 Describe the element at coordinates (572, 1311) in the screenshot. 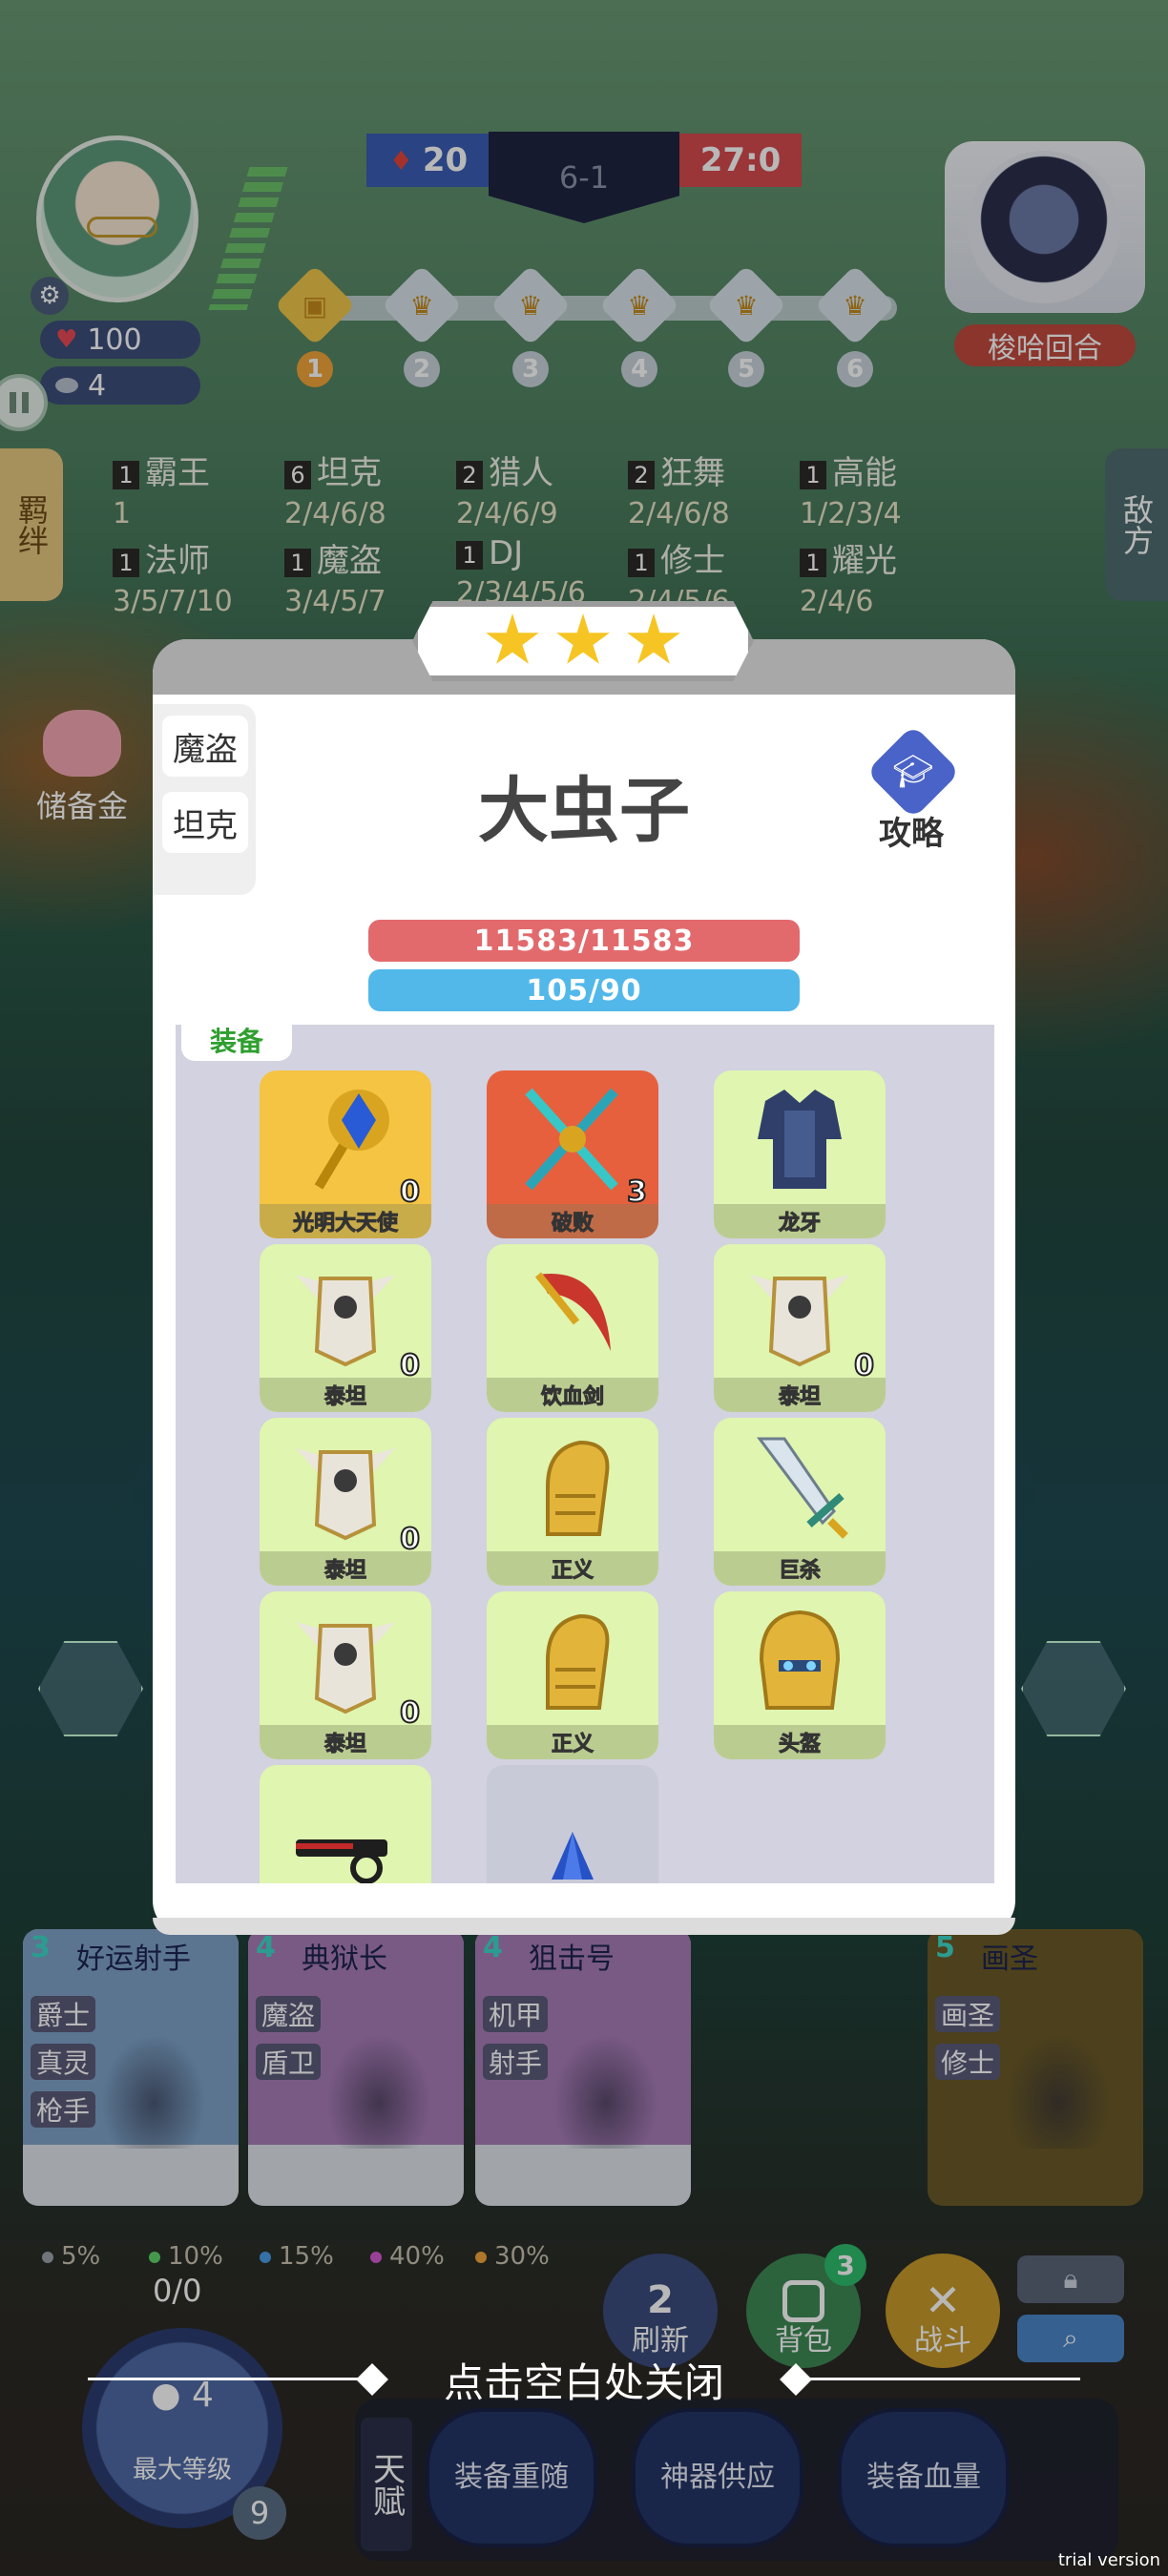

I see `scythe-icon` at that location.